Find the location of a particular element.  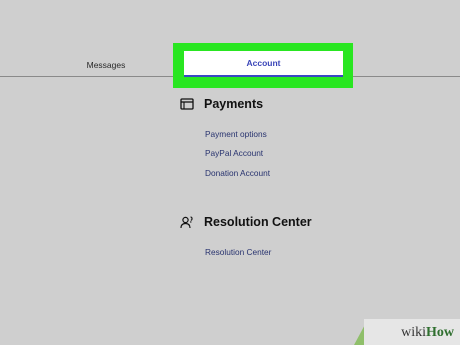

link-payment-options: Payment options is located at coordinates (236, 134).